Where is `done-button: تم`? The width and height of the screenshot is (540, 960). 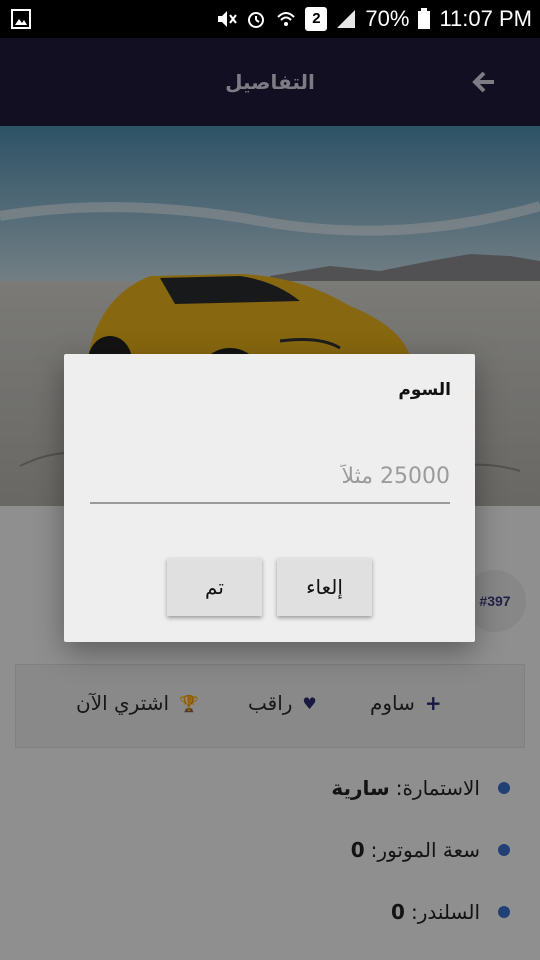 done-button: تم is located at coordinates (214, 587).